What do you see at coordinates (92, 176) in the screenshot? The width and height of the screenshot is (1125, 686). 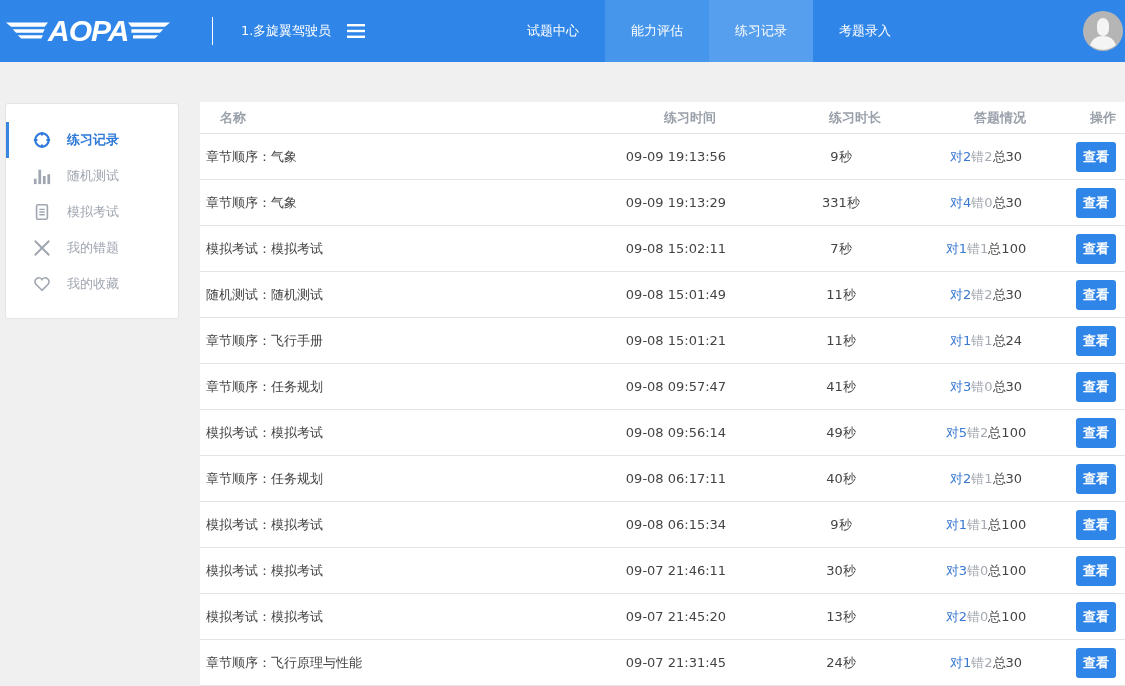 I see `sidebar-item: 随机测试` at bounding box center [92, 176].